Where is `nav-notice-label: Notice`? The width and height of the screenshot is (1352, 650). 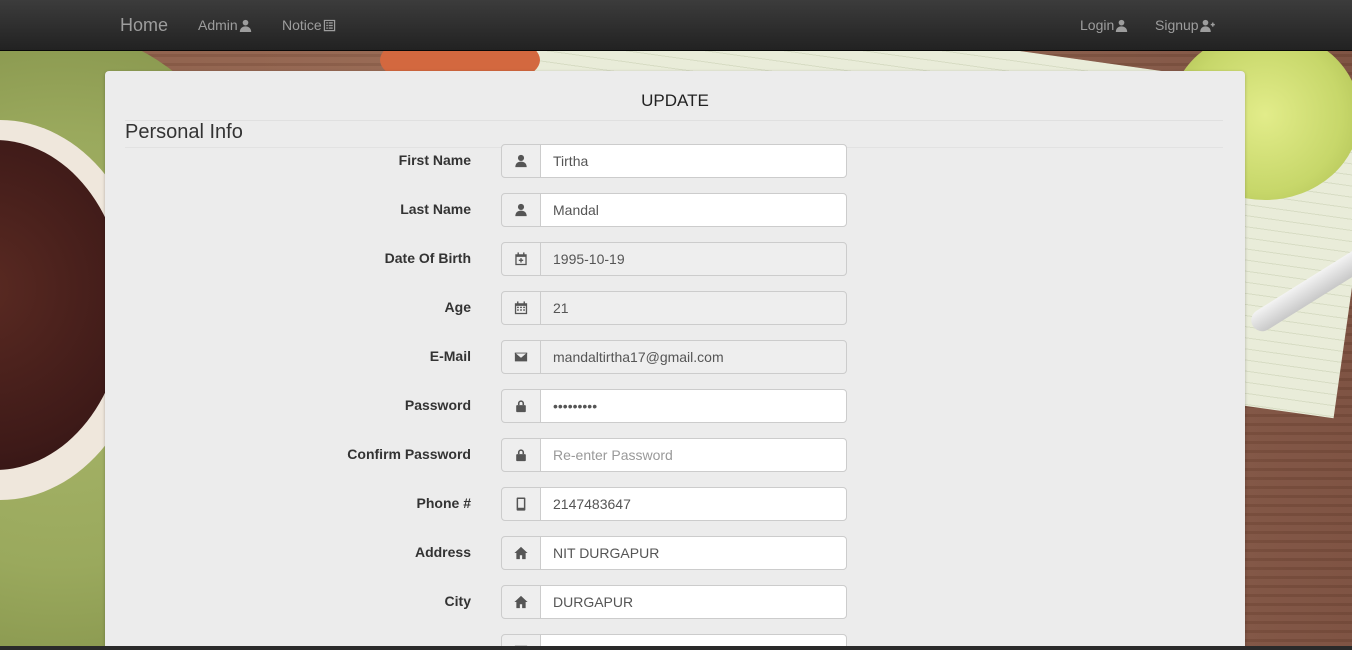
nav-notice-label: Notice is located at coordinates (302, 25).